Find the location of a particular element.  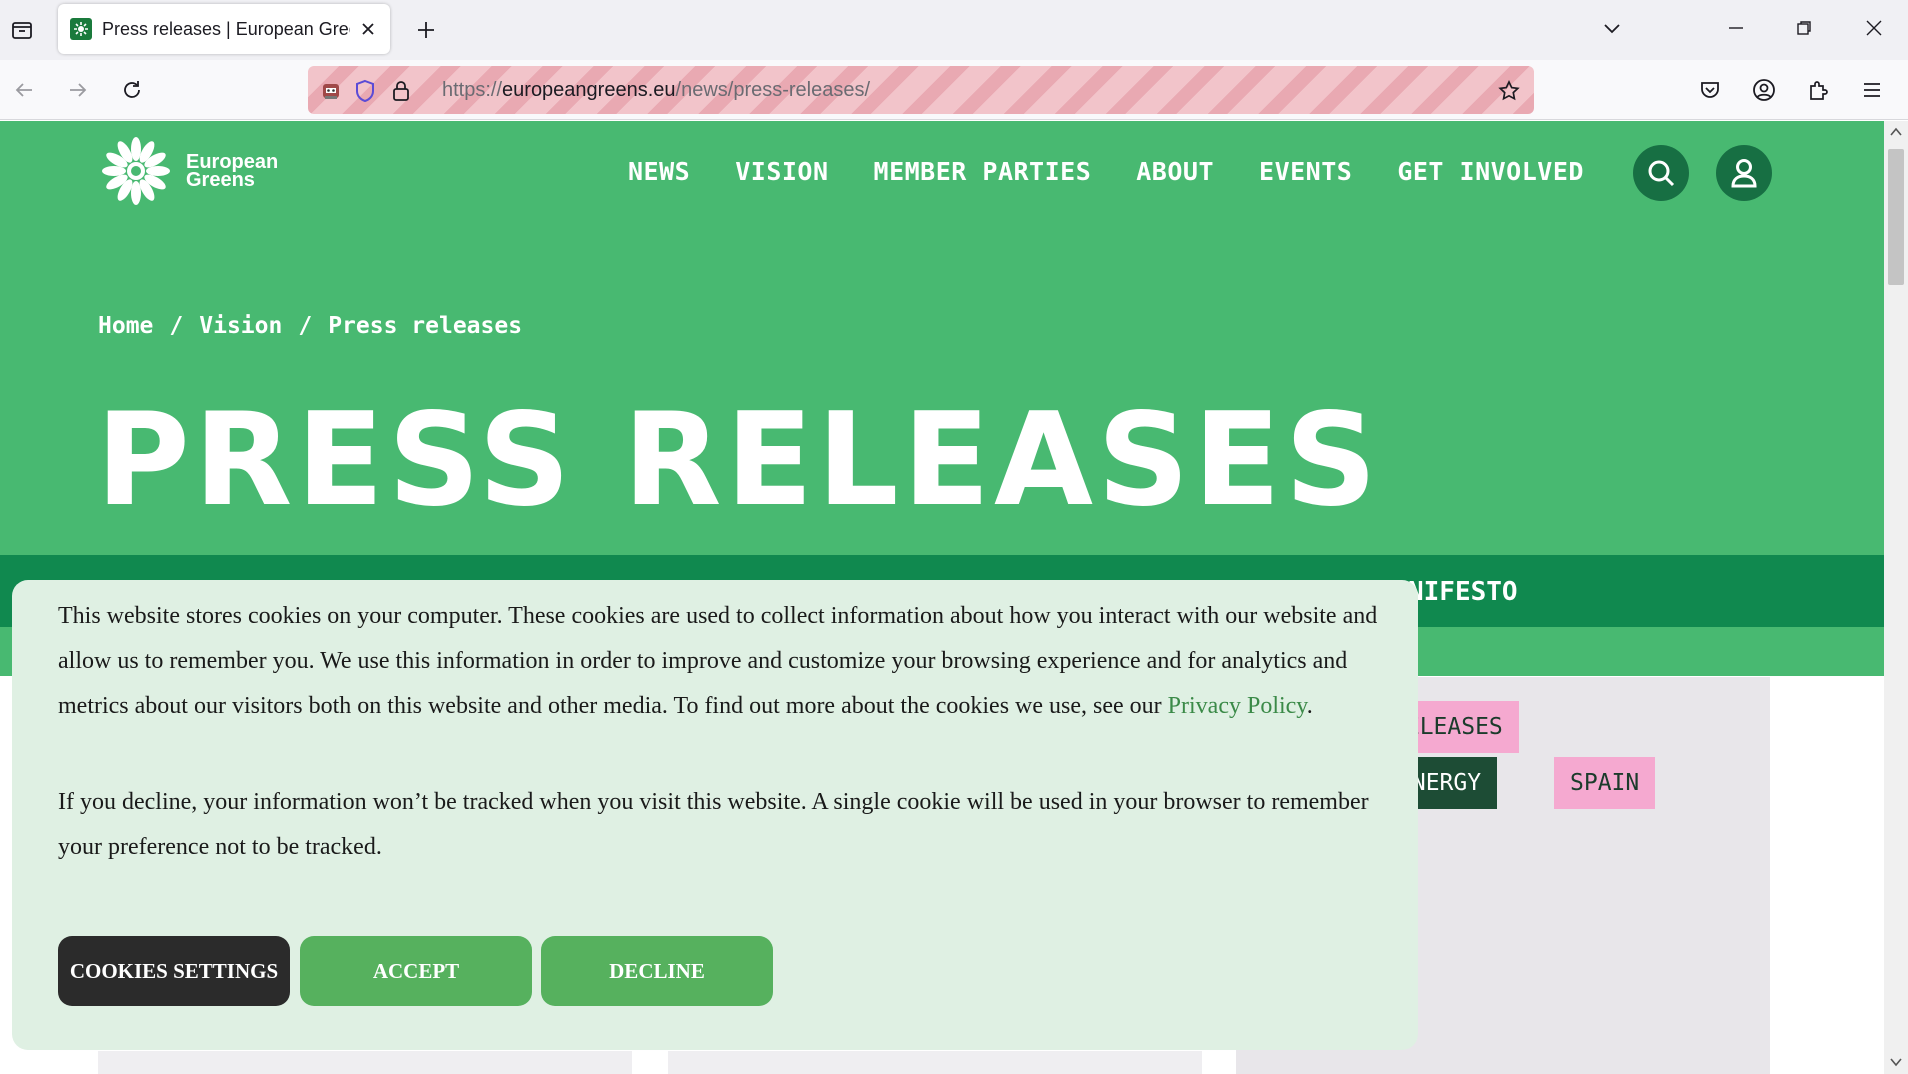

logo-text: European Greens is located at coordinates (232, 171).